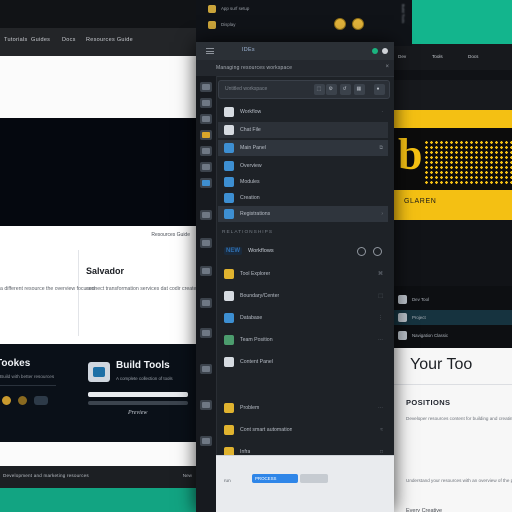  Describe the element at coordinates (206, 151) in the screenshot. I see `extensions-icon` at that location.